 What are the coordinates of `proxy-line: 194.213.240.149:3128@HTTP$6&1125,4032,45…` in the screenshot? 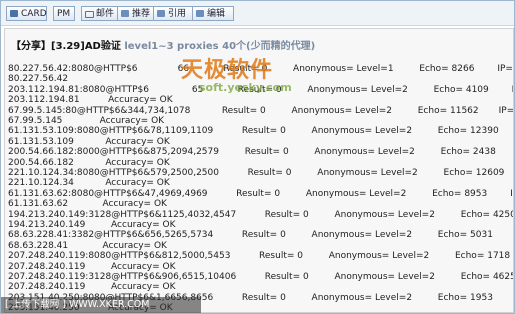 It's located at (261, 214).